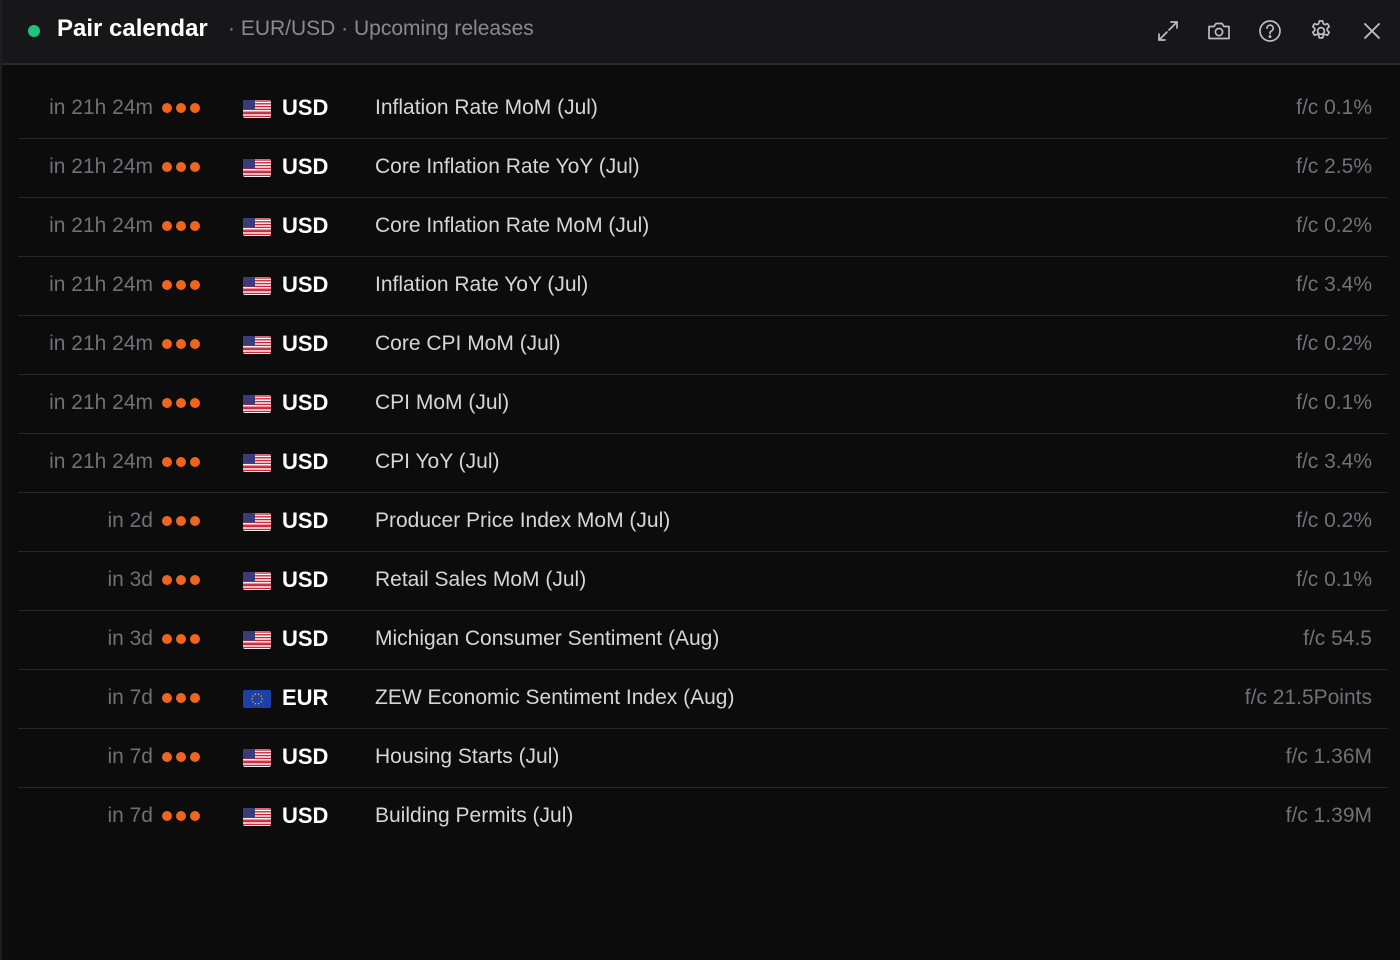 This screenshot has height=960, width=1400. What do you see at coordinates (703, 817) in the screenshot?
I see `event-row: in 7d USD Building Permits (Jul) f/c 1.39M` at bounding box center [703, 817].